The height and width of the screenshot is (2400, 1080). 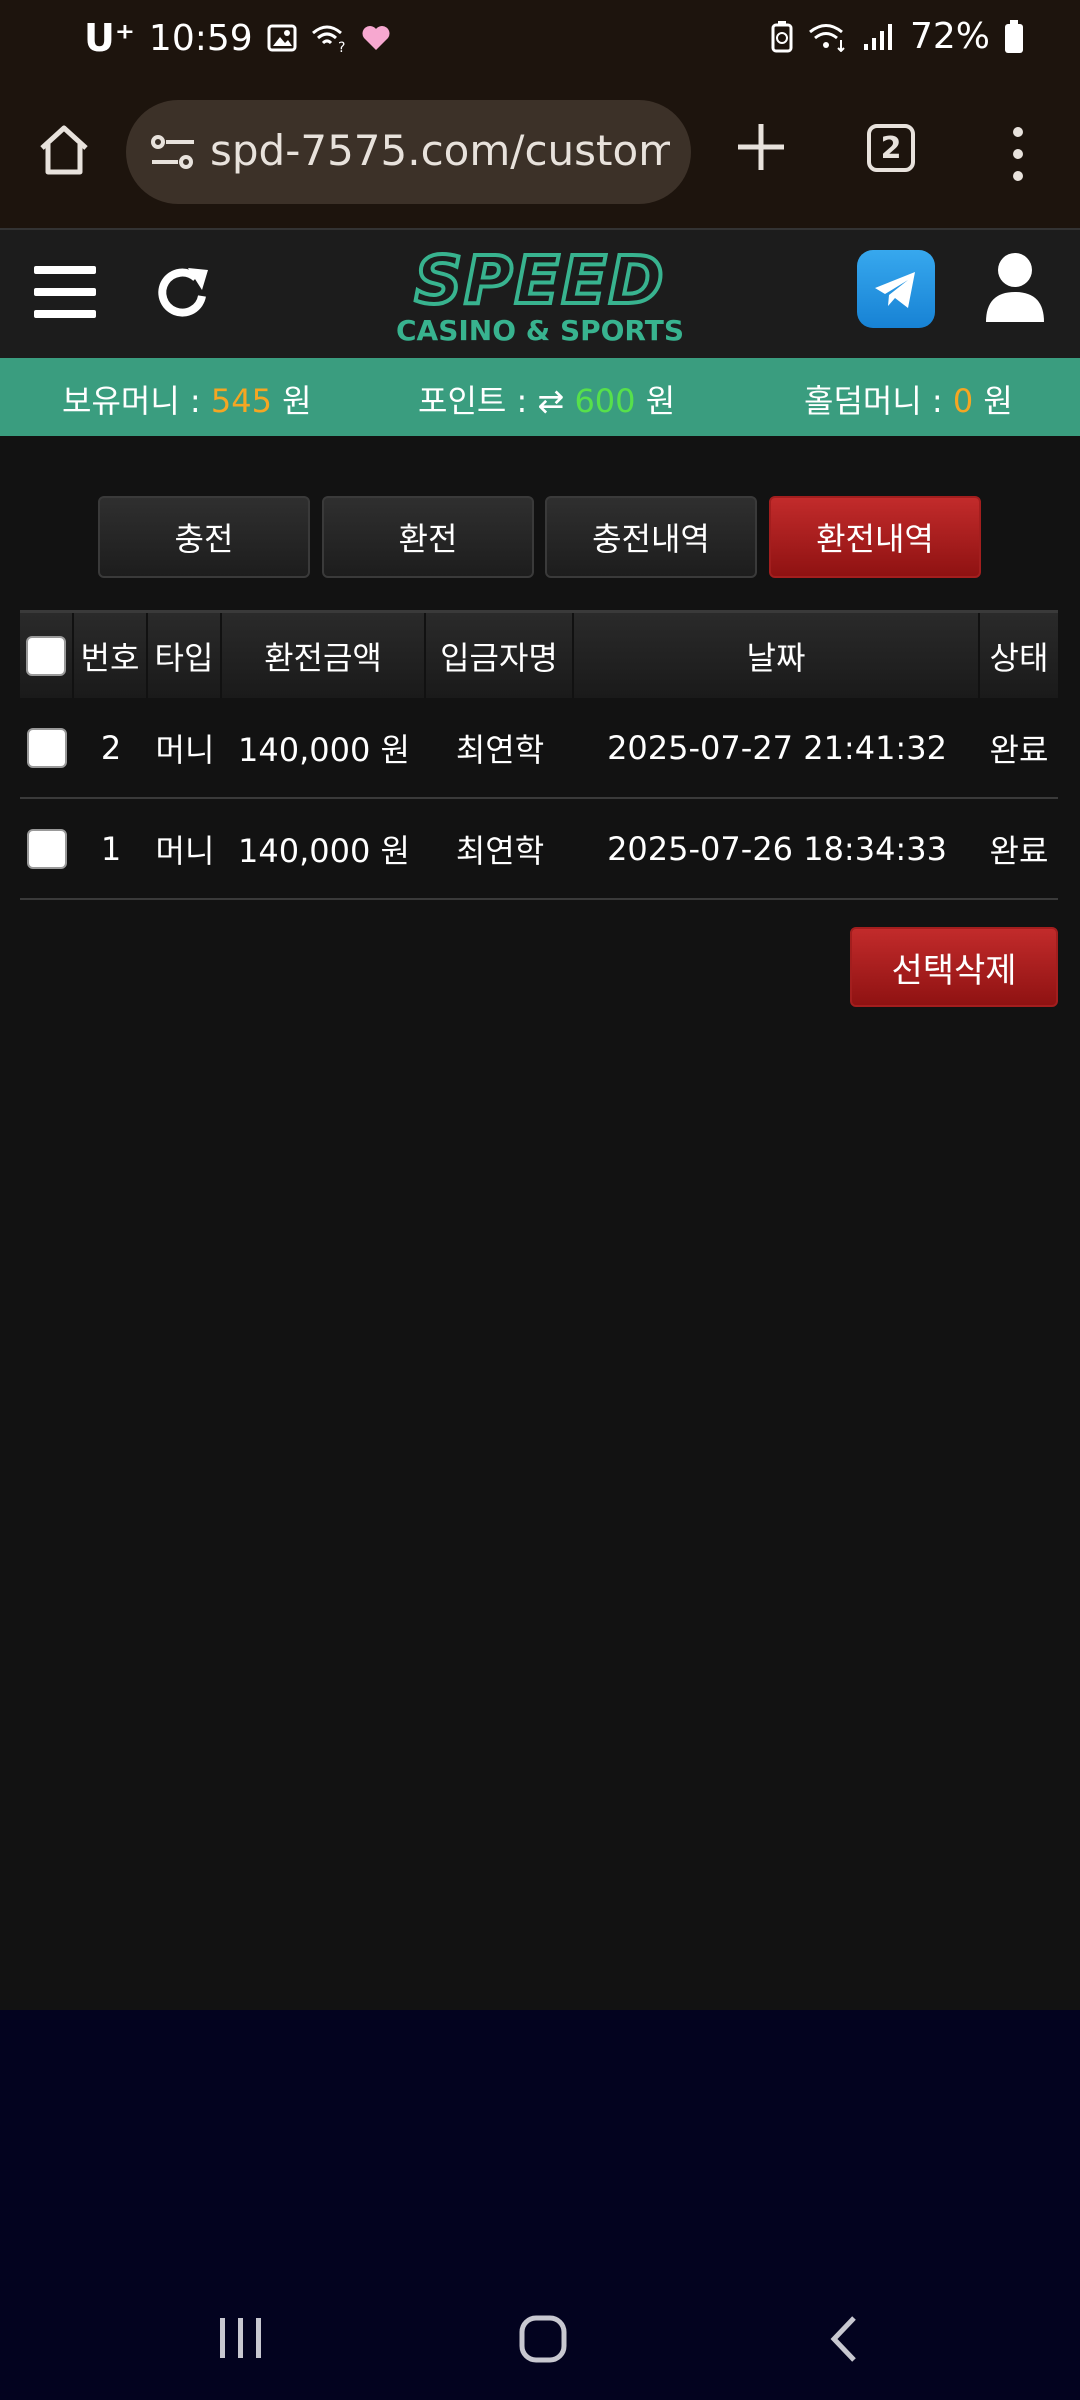 What do you see at coordinates (185, 655) in the screenshot?
I see `header-type: 타입` at bounding box center [185, 655].